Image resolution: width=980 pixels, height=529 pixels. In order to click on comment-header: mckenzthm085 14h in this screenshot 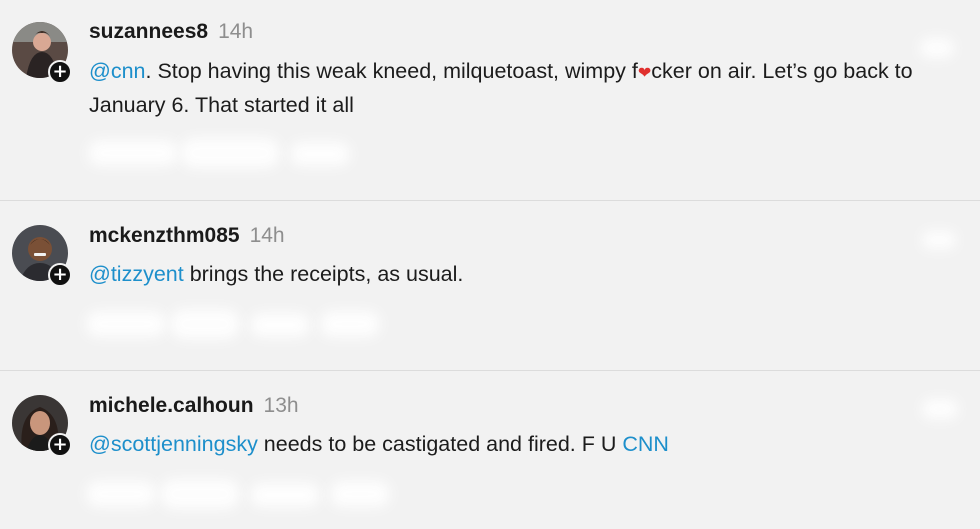, I will do `click(187, 236)`.